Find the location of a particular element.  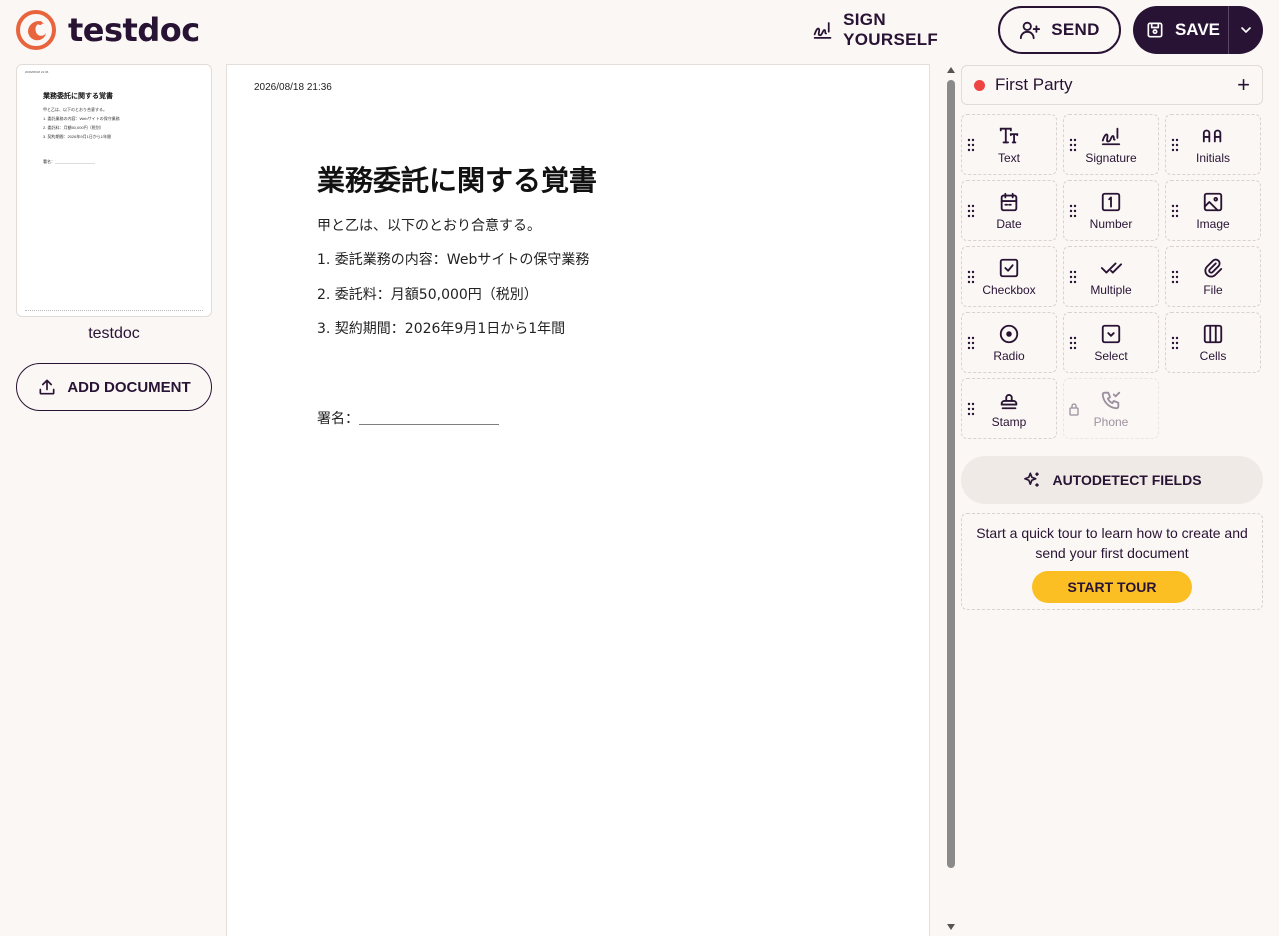

add-party-icon: + is located at coordinates (1243, 85).